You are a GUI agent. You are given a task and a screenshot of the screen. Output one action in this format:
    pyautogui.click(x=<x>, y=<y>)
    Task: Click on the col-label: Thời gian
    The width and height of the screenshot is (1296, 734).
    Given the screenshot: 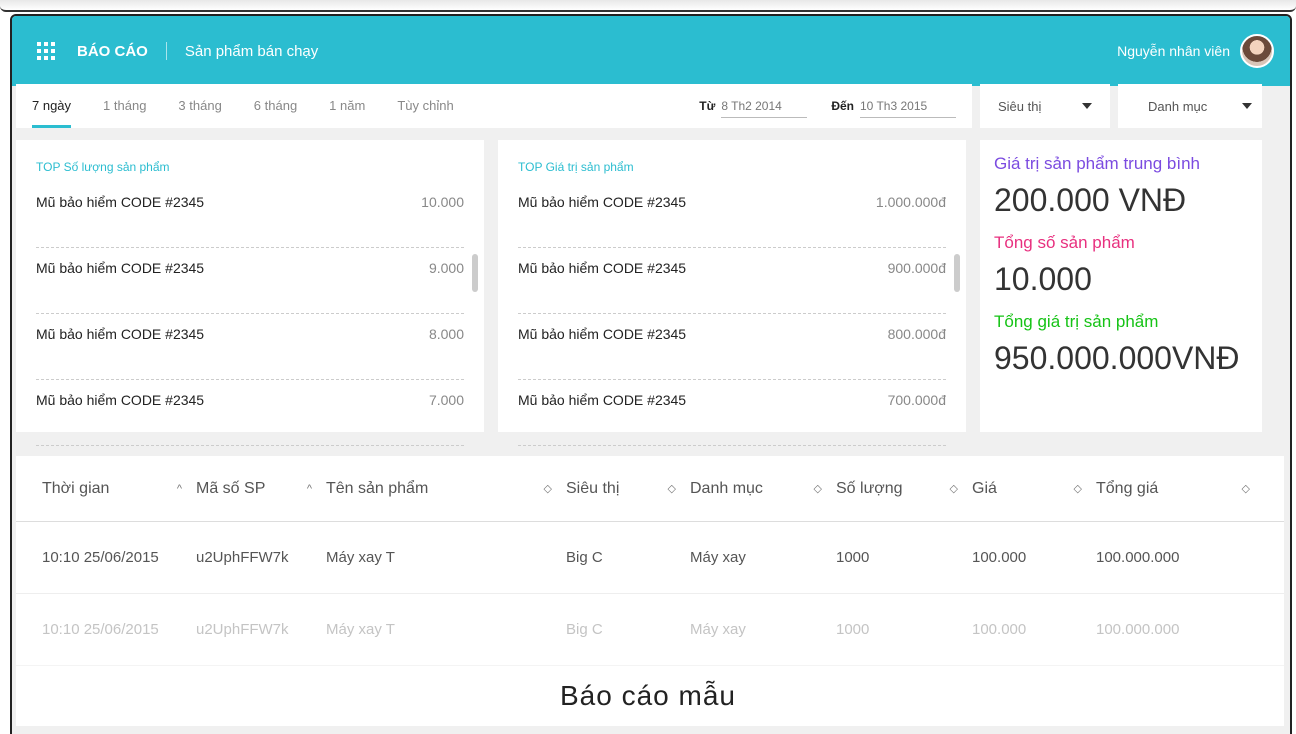 What is the action you would take?
    pyautogui.click(x=76, y=488)
    